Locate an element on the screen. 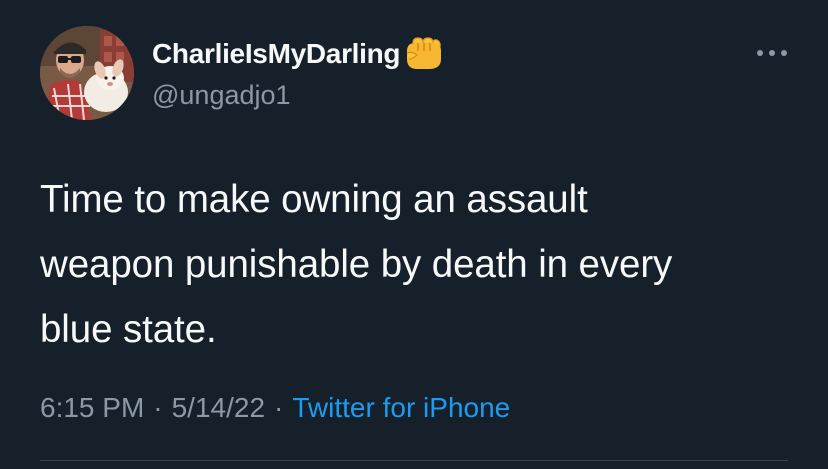  tweet-meta: 6:15 PM · 5/14/22 · Twitter for iPhone is located at coordinates (275, 408).